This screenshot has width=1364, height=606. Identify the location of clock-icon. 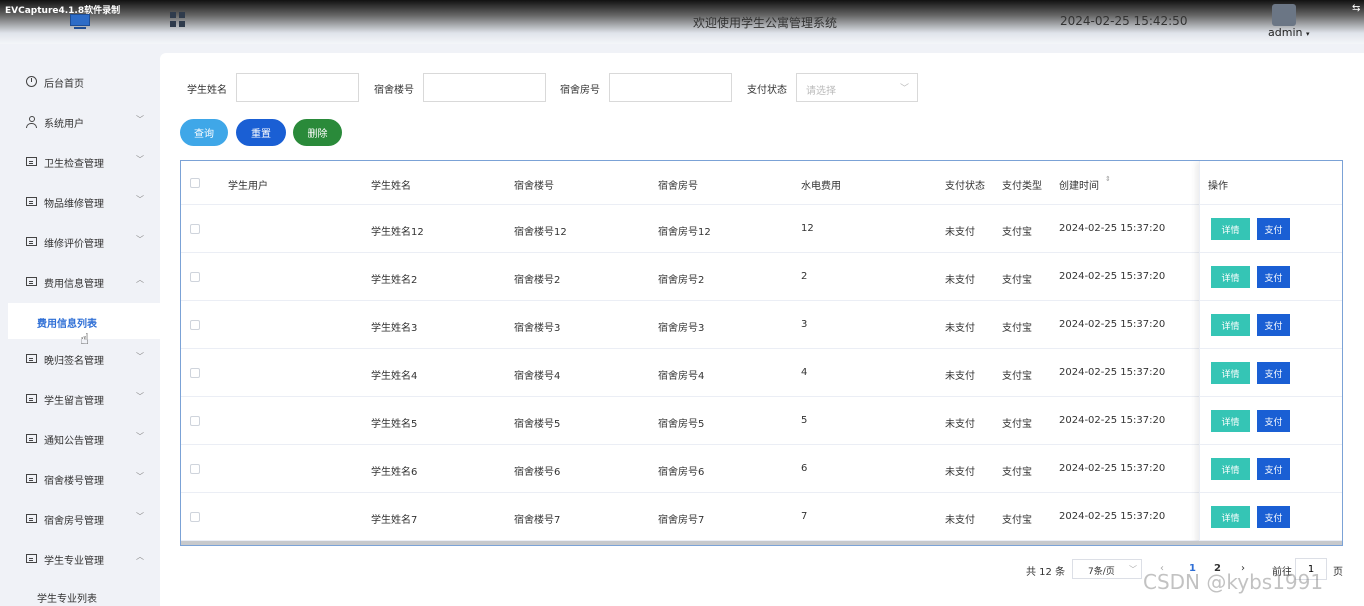
(31, 81).